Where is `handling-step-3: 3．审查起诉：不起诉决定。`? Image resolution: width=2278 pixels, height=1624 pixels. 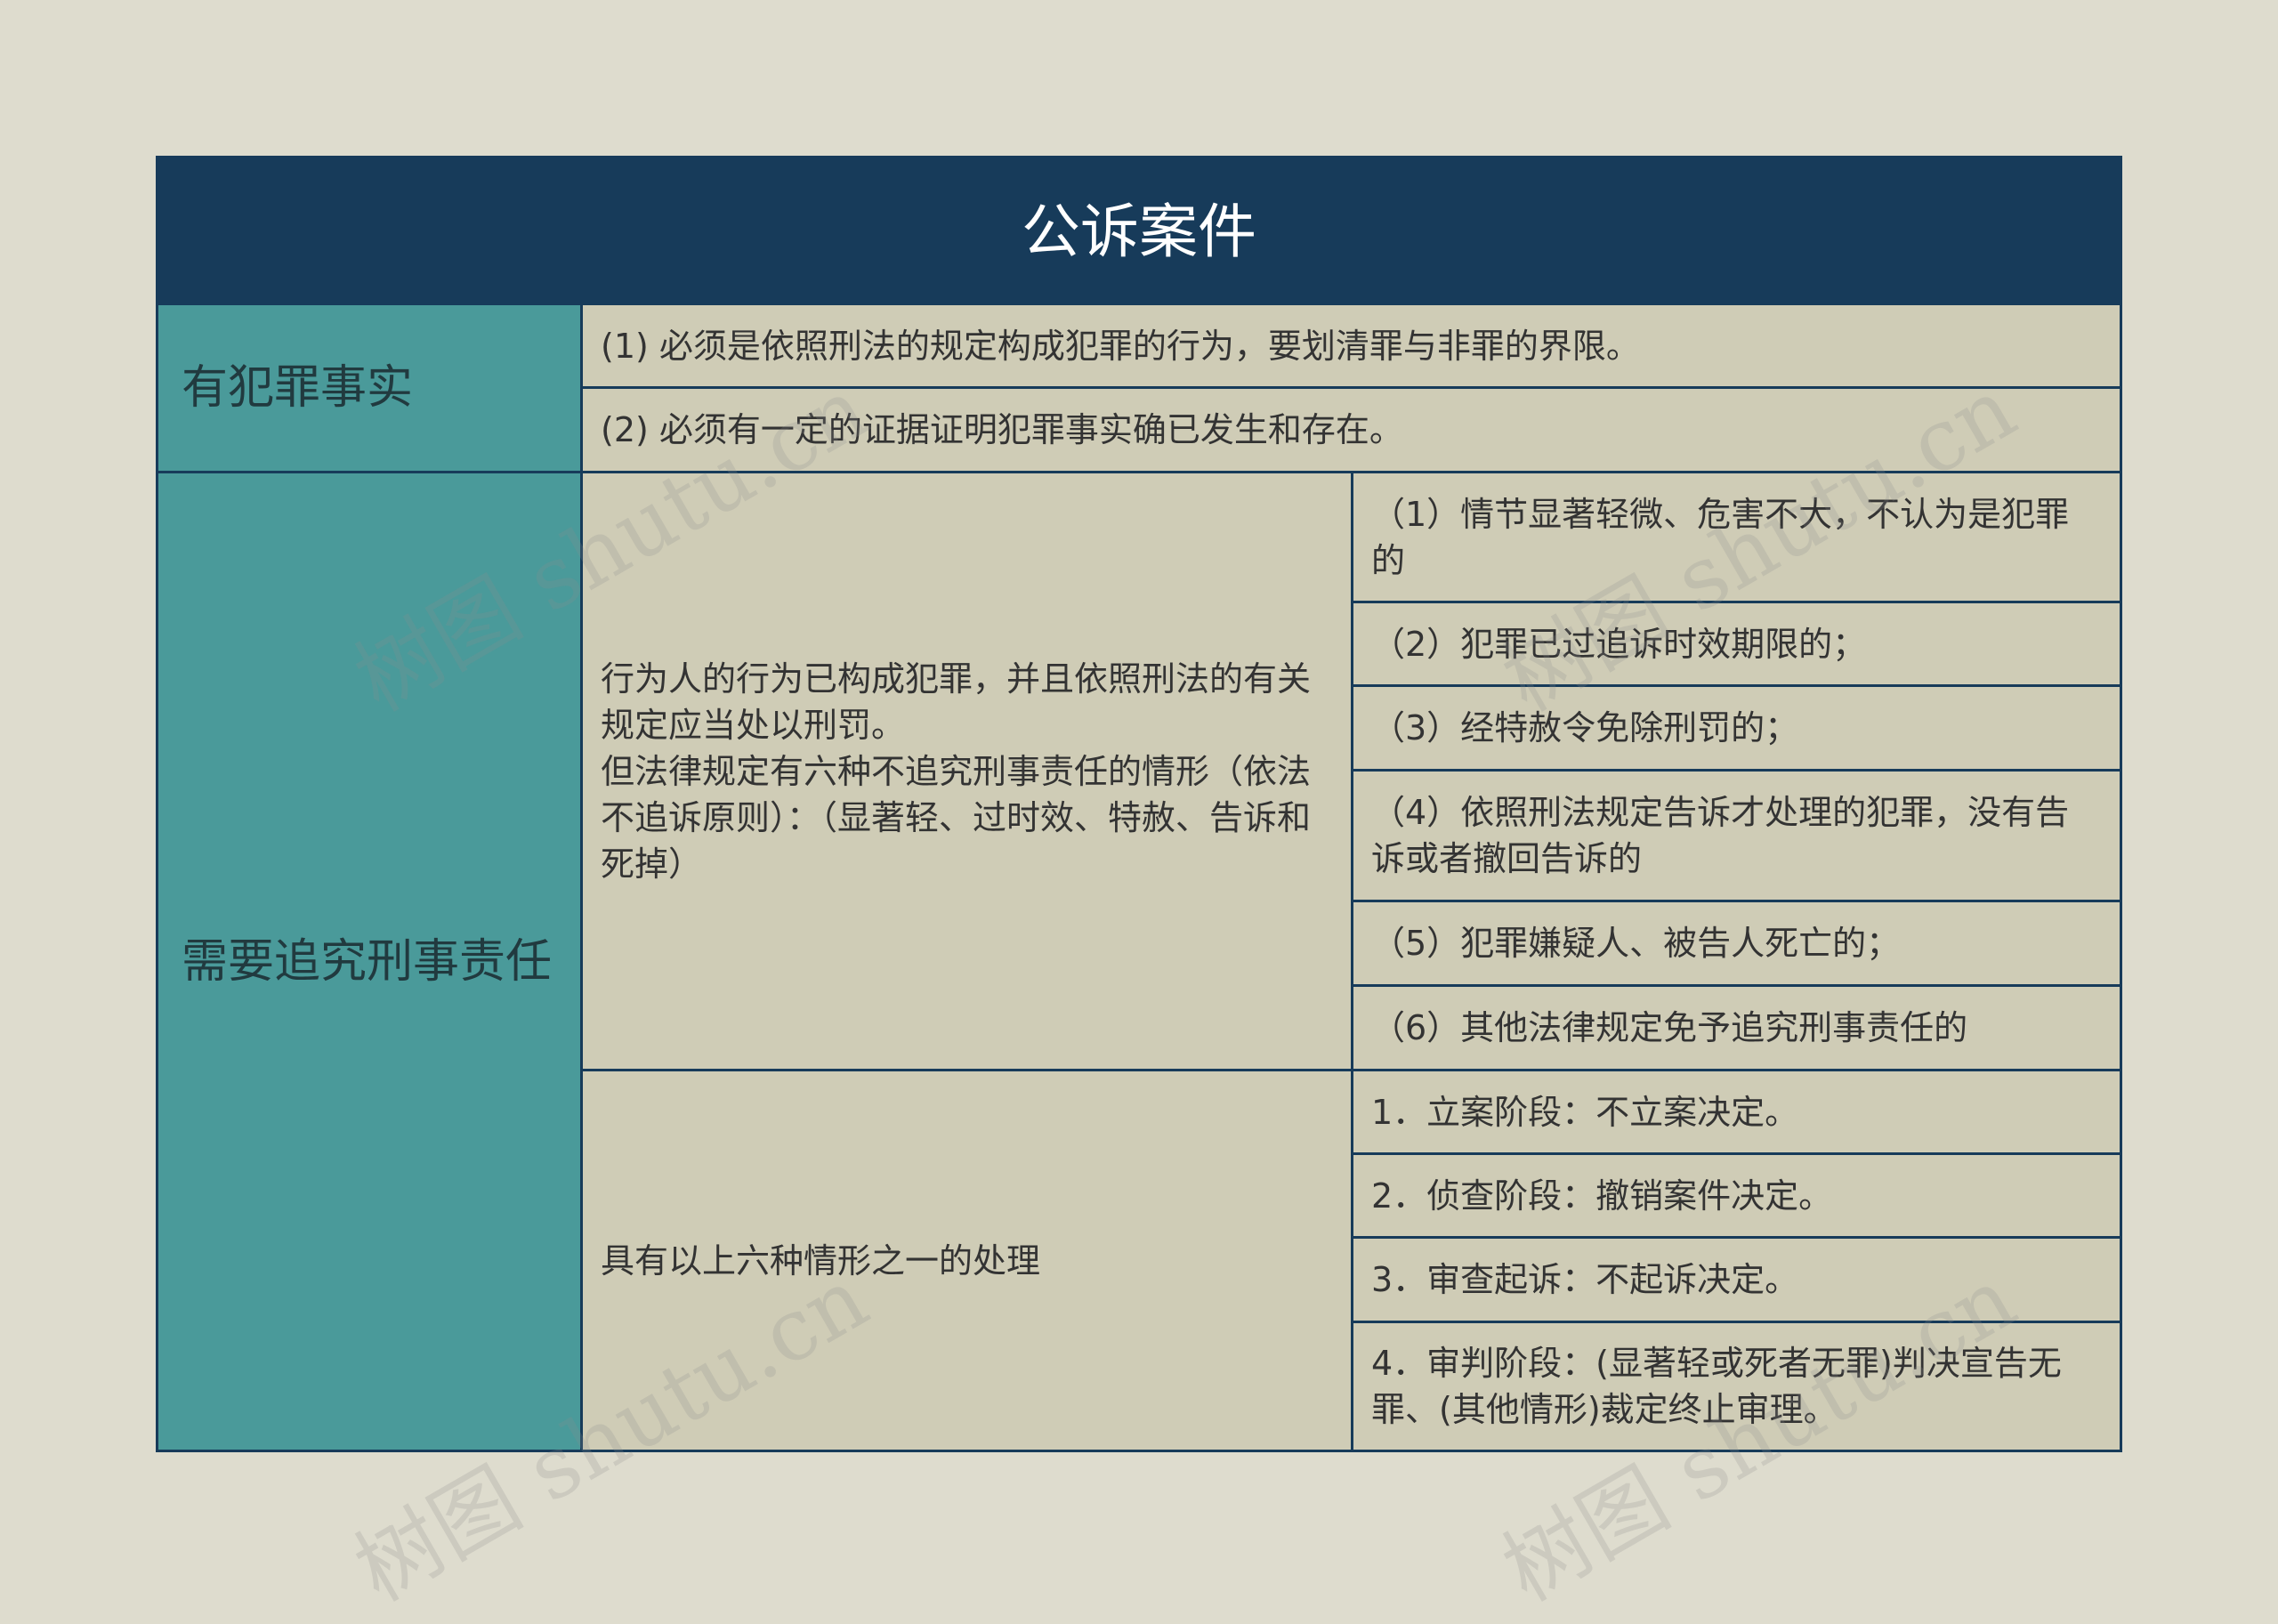
handling-step-3: 3．审查起诉：不起诉决定。 is located at coordinates (1736, 1281).